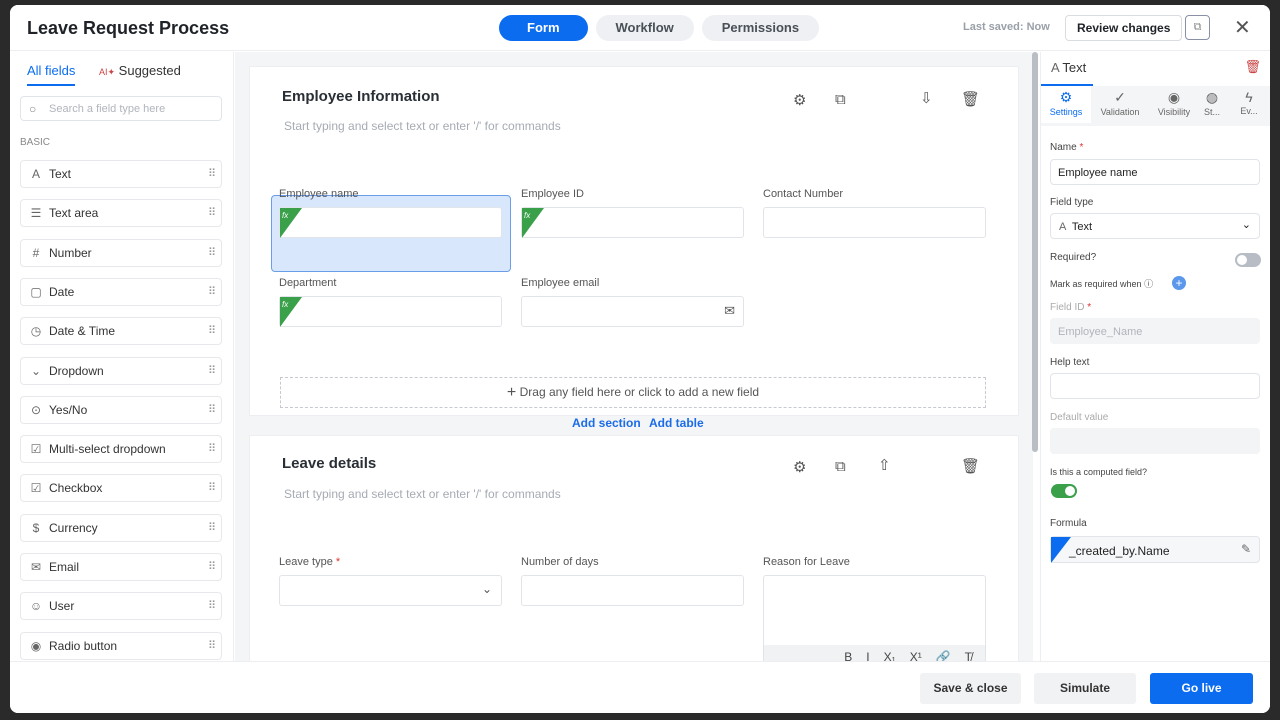  I want to click on field-number-of-days: Number of days, so click(632, 581).